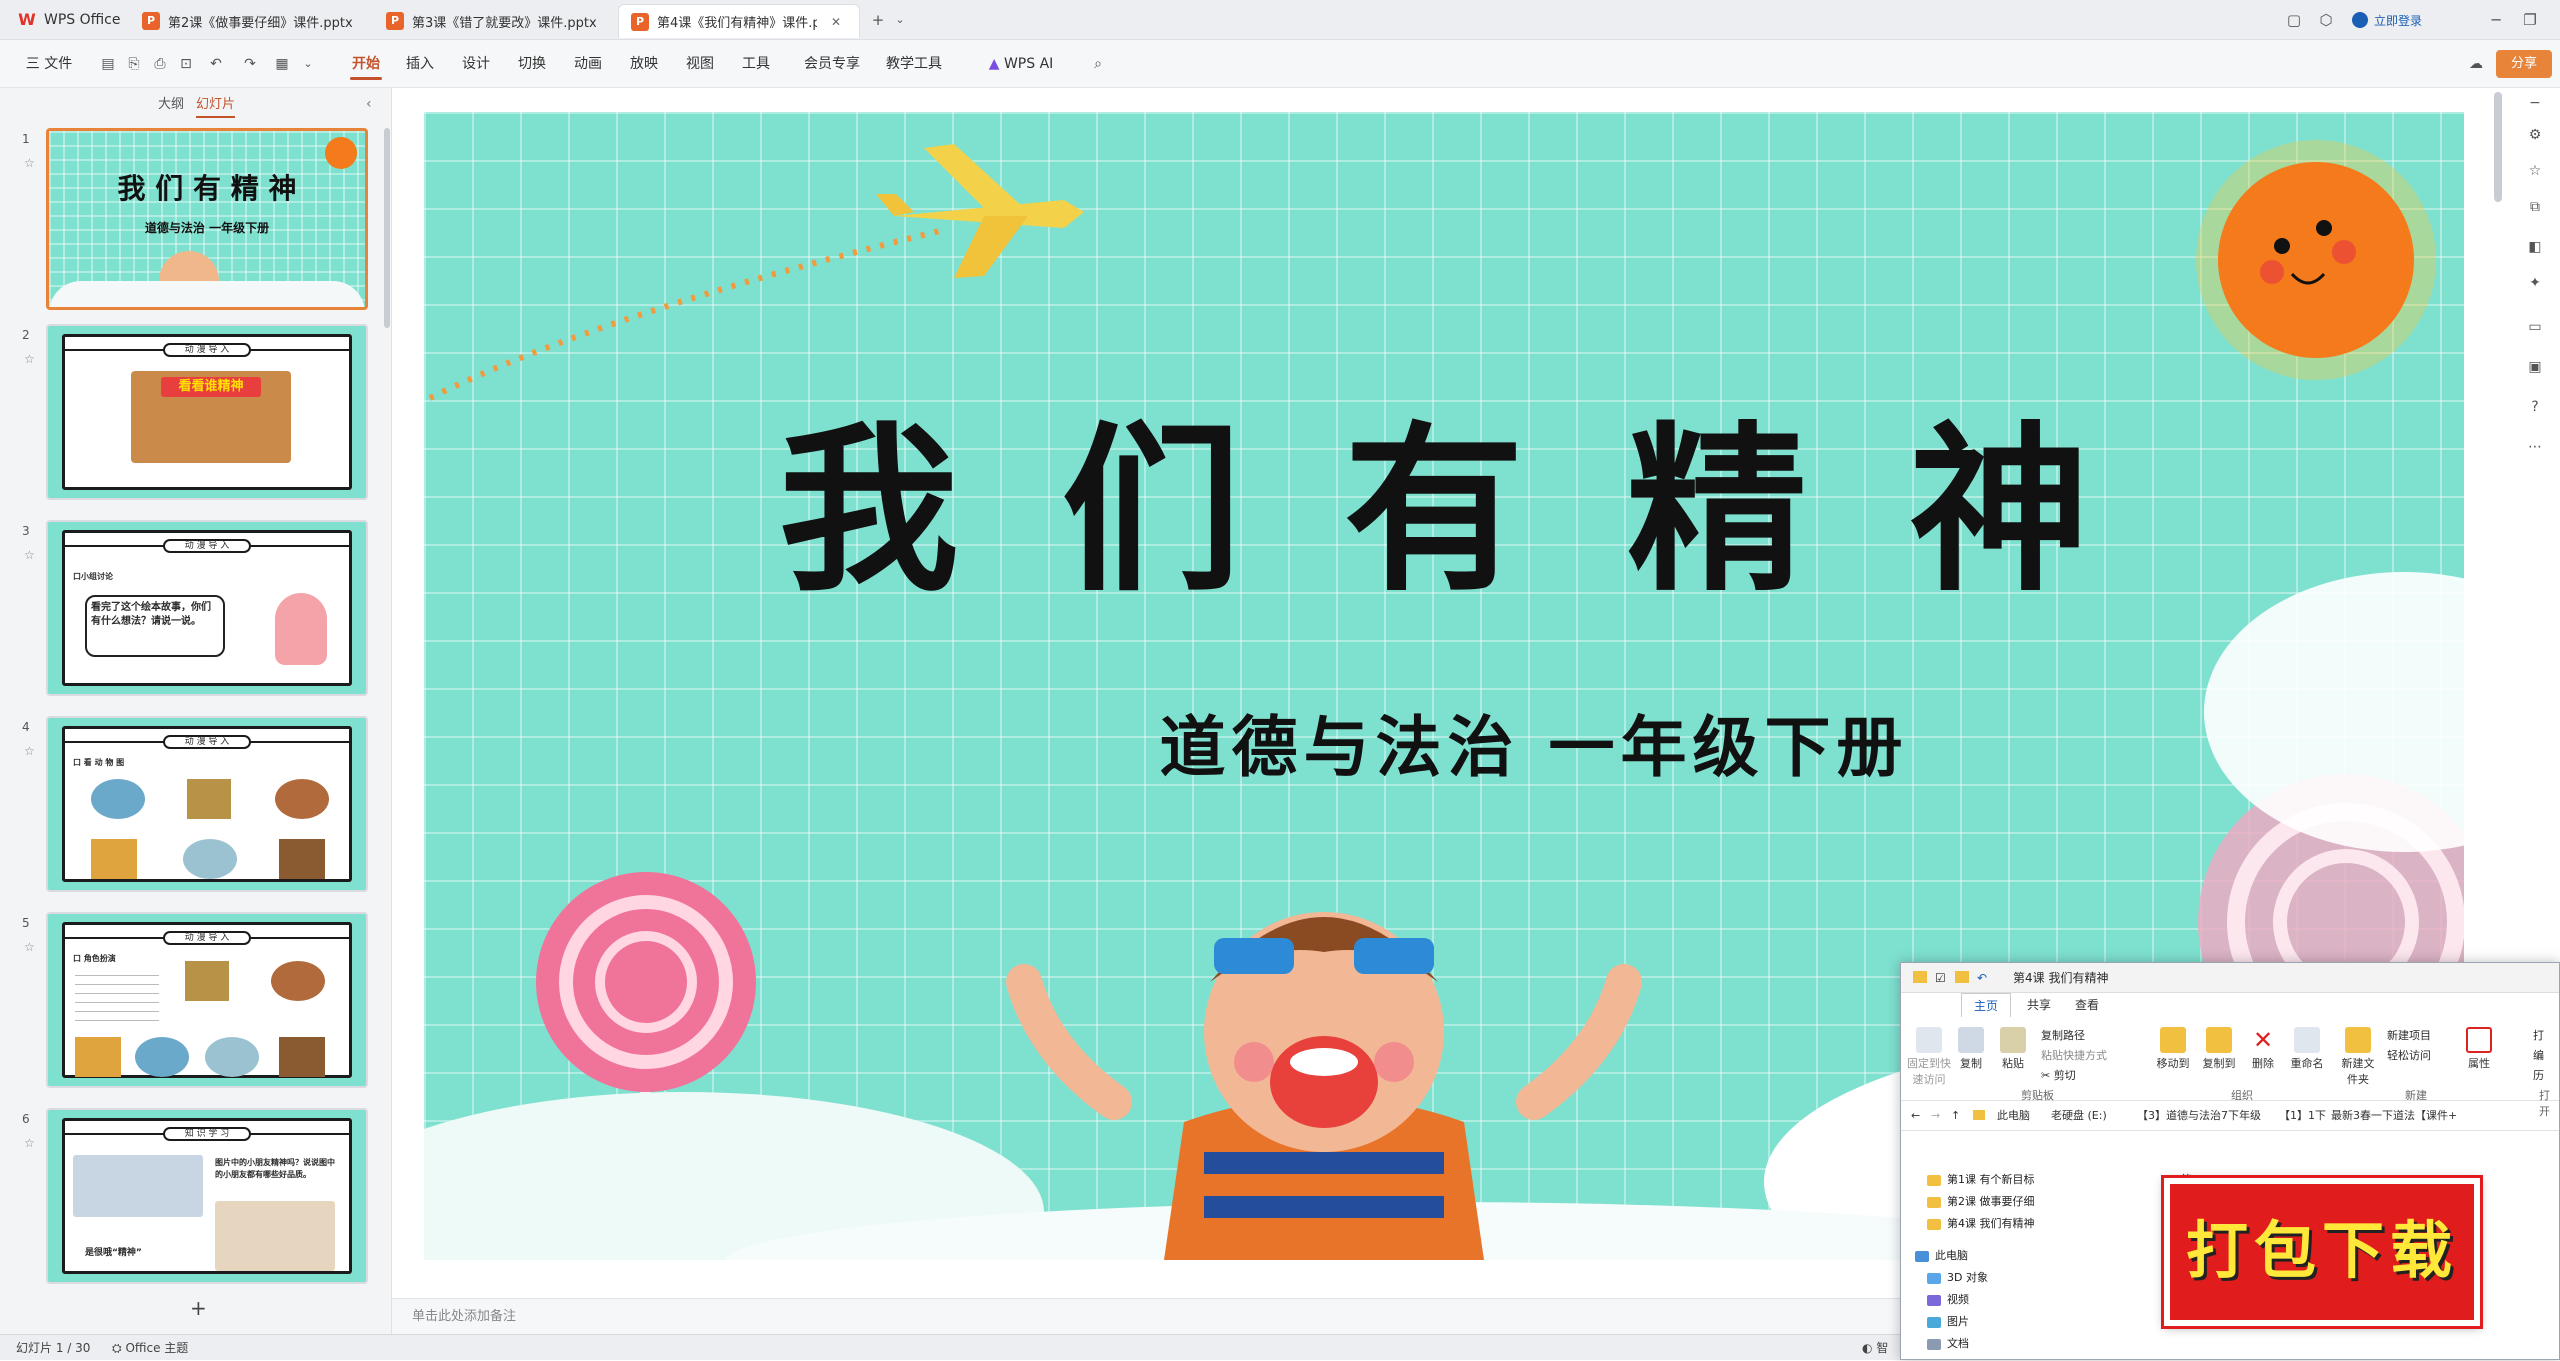 Image resolution: width=2560 pixels, height=1361 pixels. Describe the element at coordinates (207, 804) in the screenshot. I see `slide-thumbnail: 动 漫 导 入 口 看 动 物 图` at that location.